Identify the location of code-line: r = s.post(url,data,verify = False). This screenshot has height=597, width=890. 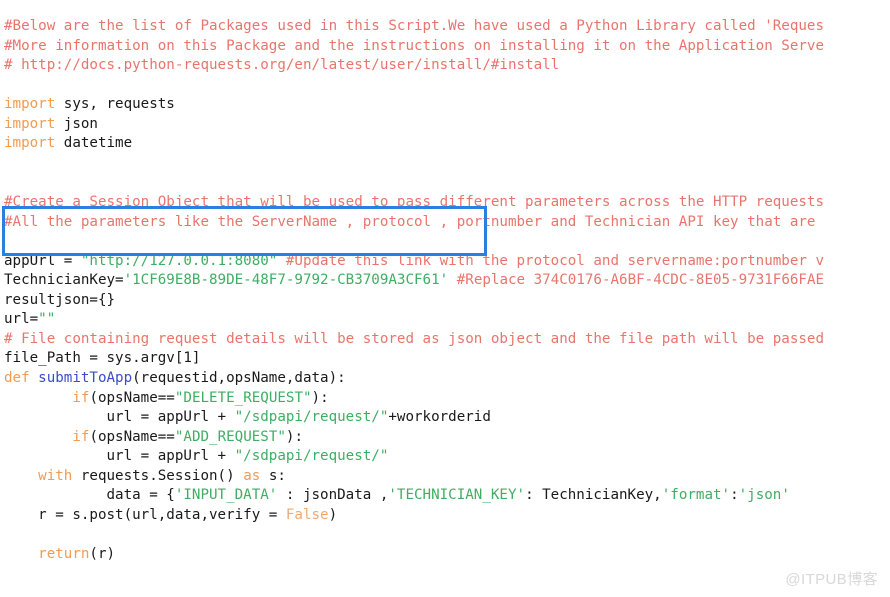
(447, 516).